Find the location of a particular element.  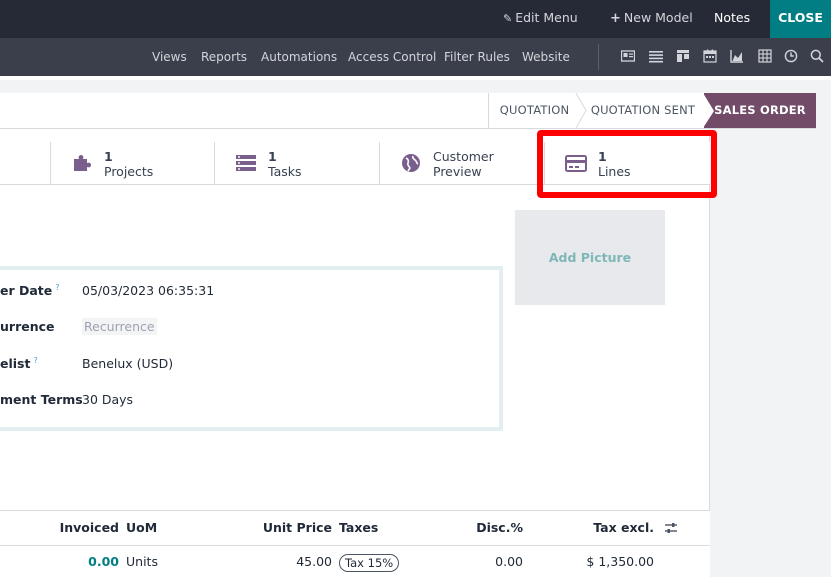

list-icon is located at coordinates (656, 56).